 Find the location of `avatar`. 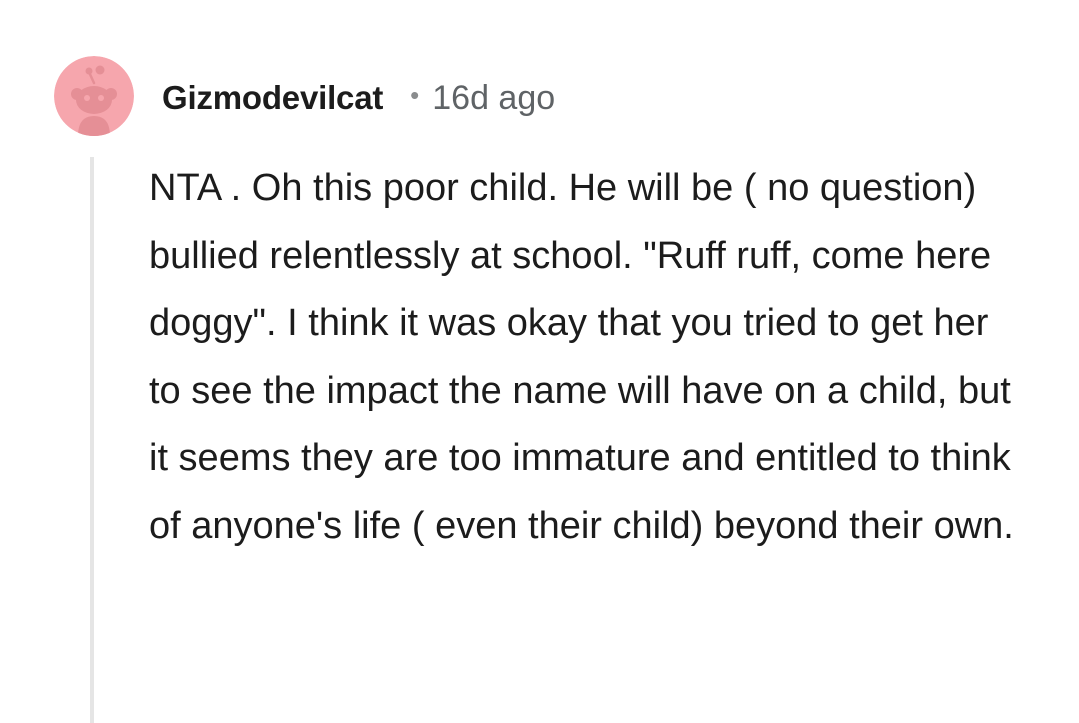

avatar is located at coordinates (94, 96).